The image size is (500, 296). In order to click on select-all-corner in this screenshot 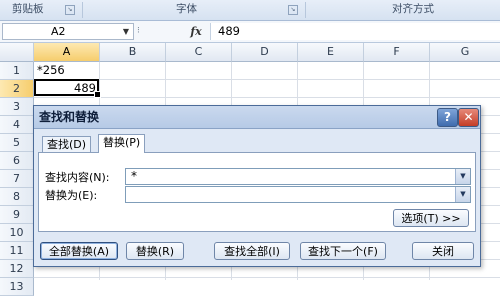, I will do `click(17, 52)`.